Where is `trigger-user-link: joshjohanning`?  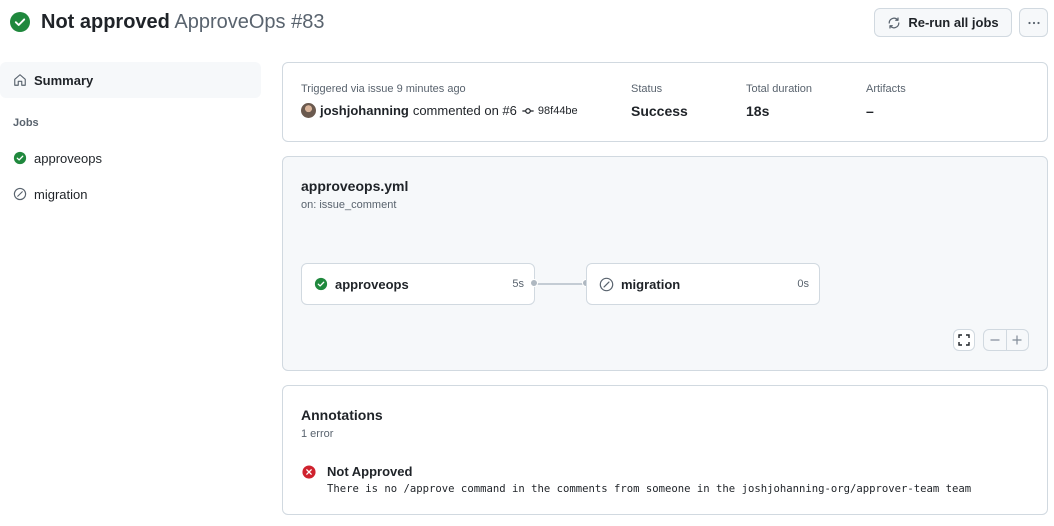
trigger-user-link: joshjohanning is located at coordinates (364, 110).